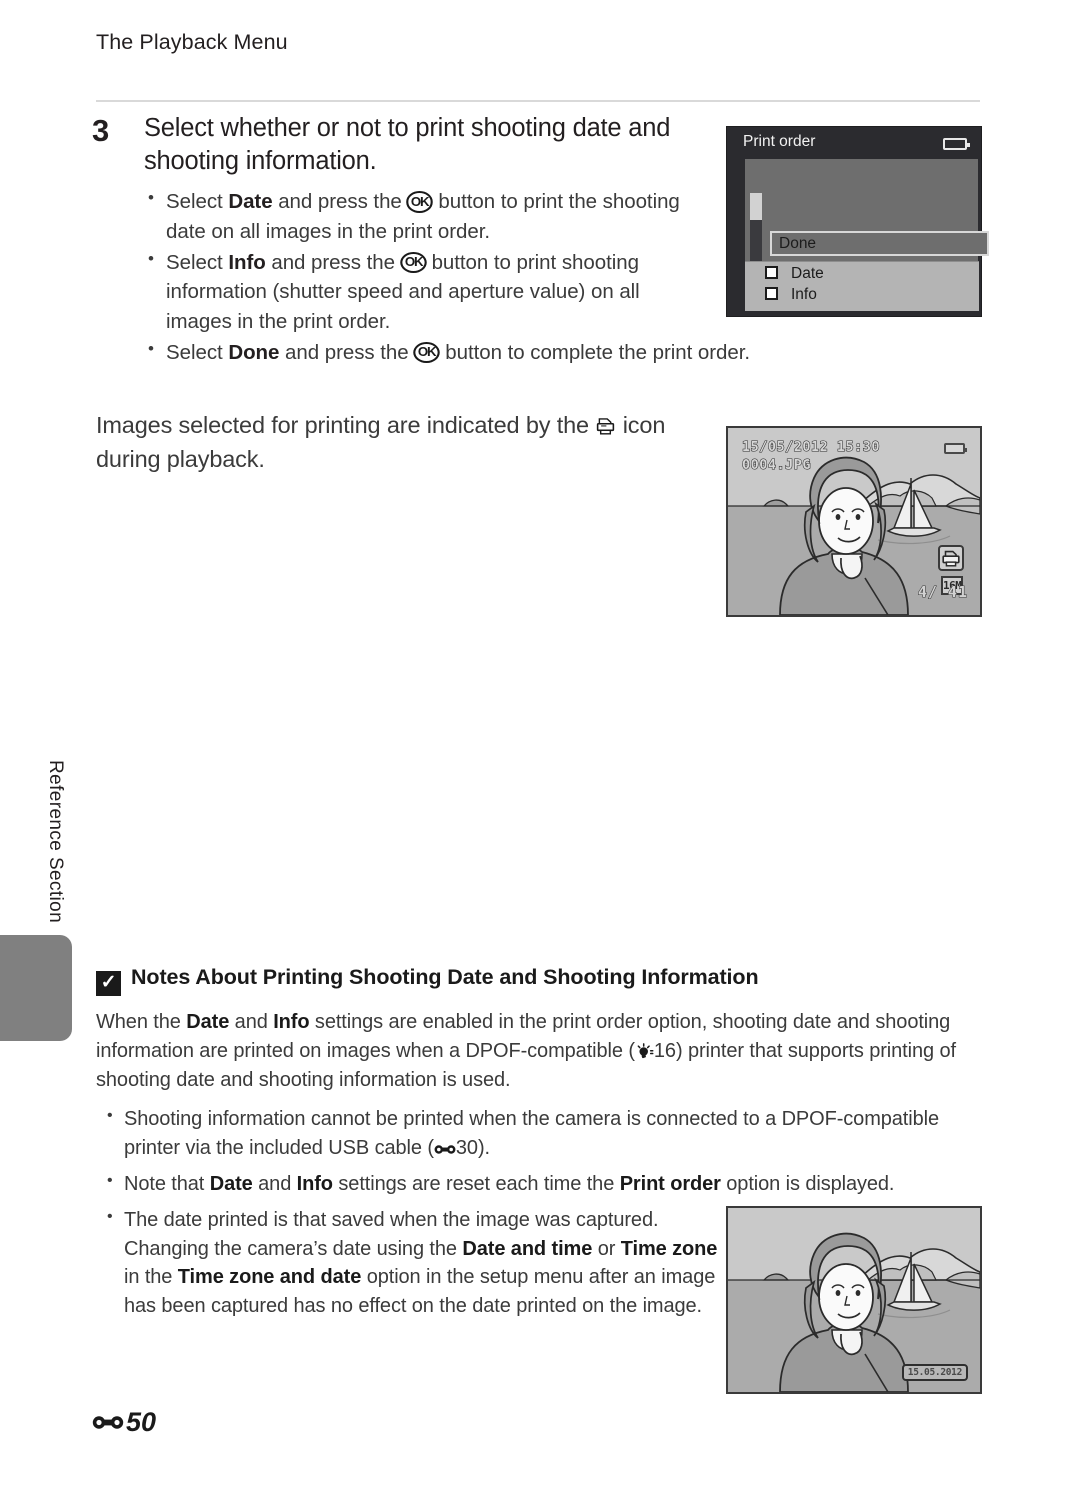  I want to click on photo-filename-overlay: 0004.JPG, so click(776, 464).